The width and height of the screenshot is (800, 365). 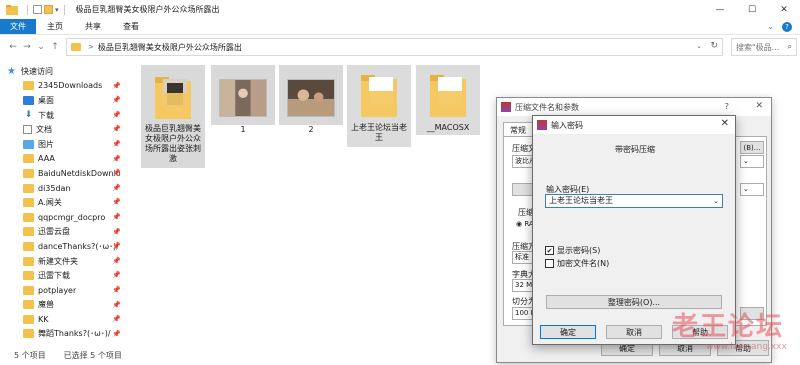 What do you see at coordinates (567, 125) in the screenshot?
I see `dialog-title: 输入密码` at bounding box center [567, 125].